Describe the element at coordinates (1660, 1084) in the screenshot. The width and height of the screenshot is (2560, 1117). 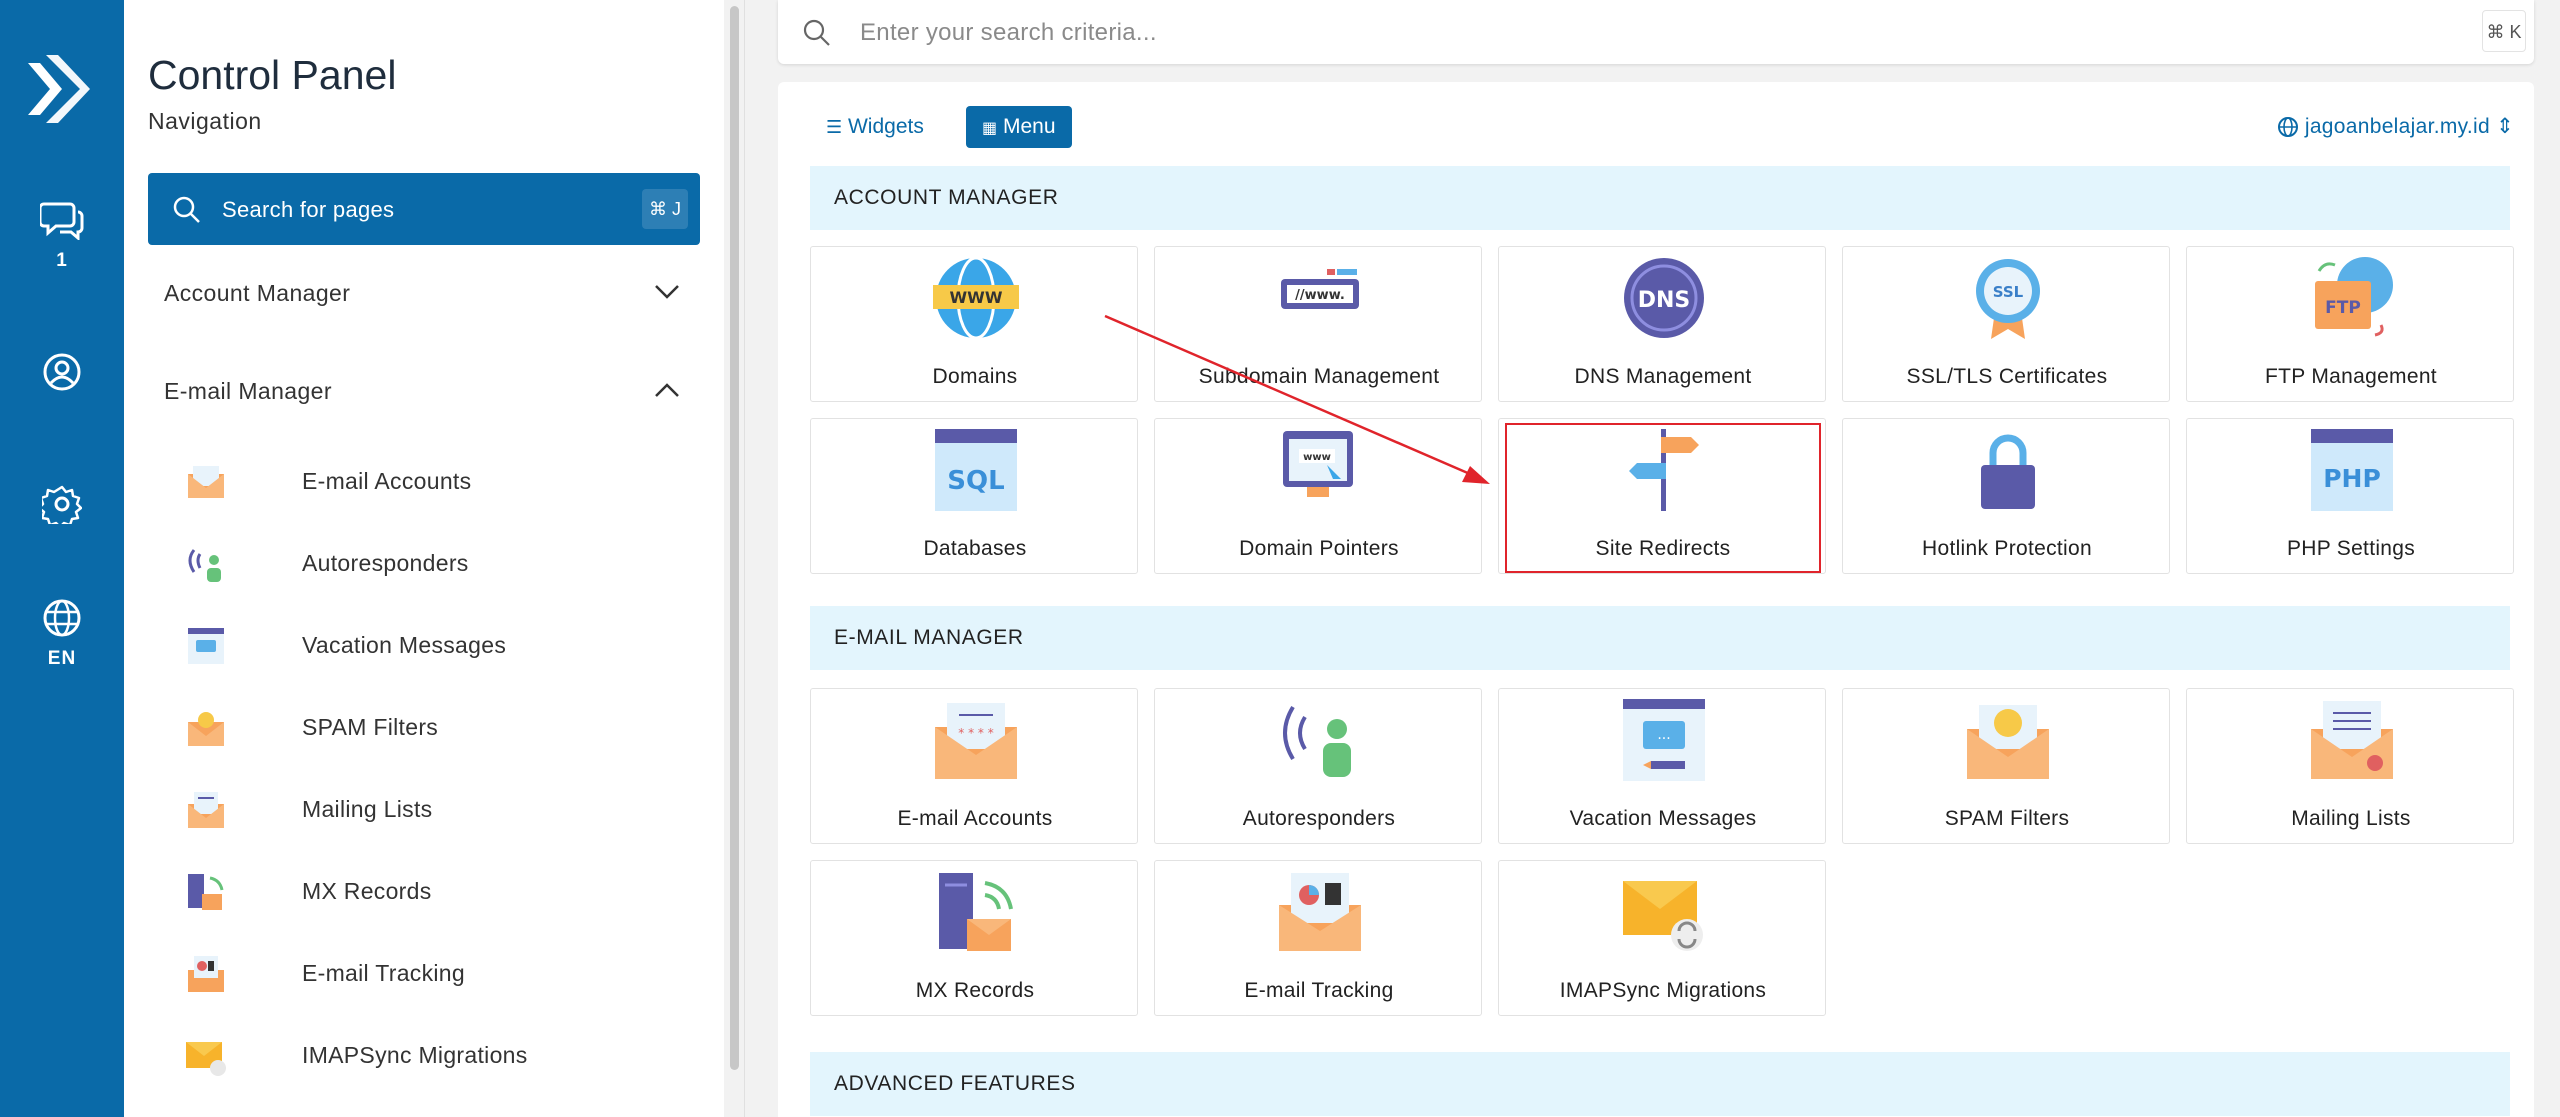
I see `section-header-advanced-features: ADVANCED FEATURES` at that location.